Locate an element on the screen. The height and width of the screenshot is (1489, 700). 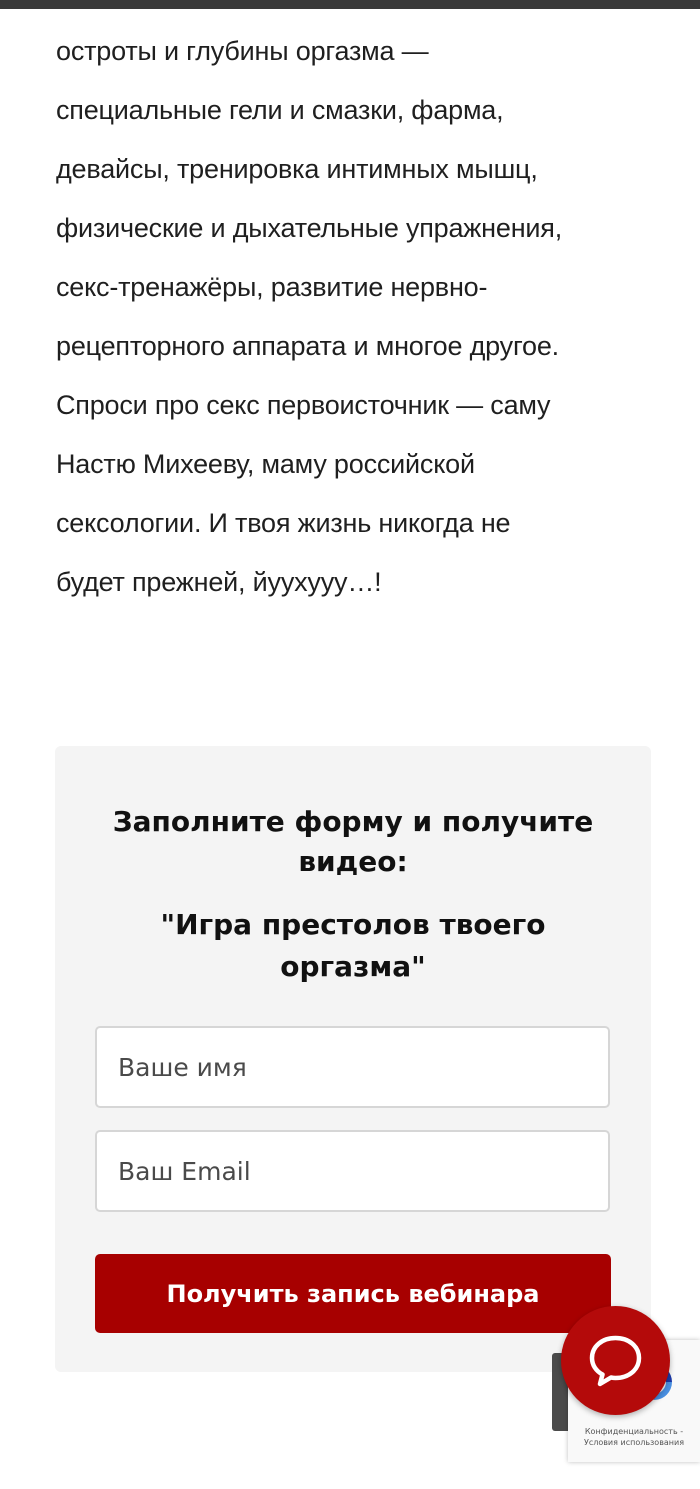
article-line: Настю Михееву, маму российской is located at coordinates (265, 464).